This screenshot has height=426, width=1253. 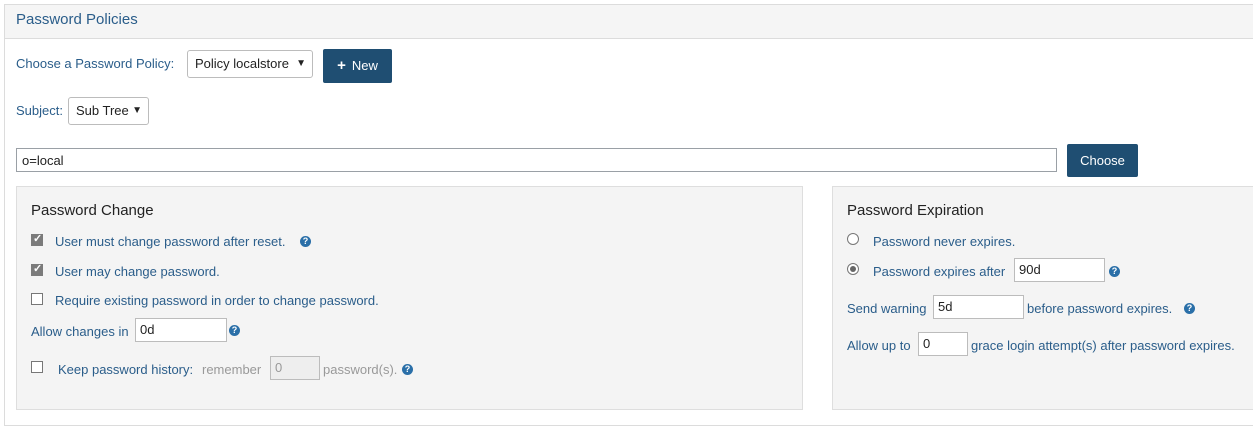 I want to click on policy-select-value: Policy localstore, so click(x=242, y=63).